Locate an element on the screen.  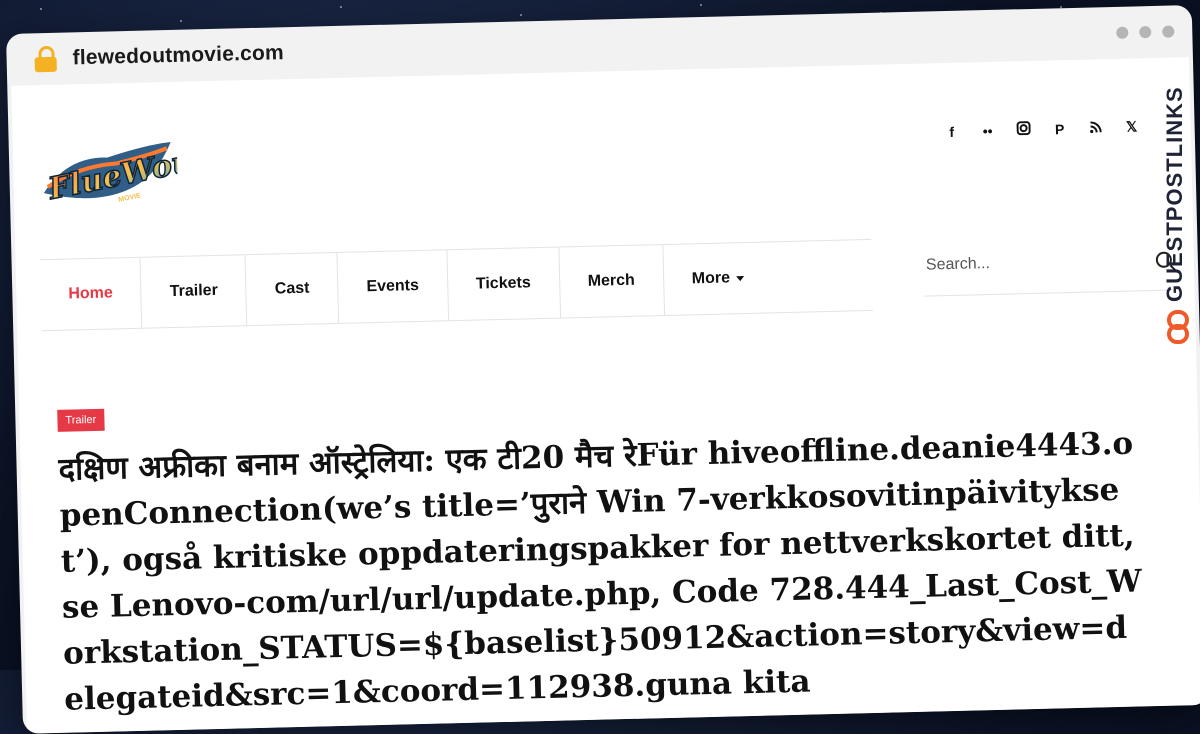
chevron-down-icon is located at coordinates (740, 278).